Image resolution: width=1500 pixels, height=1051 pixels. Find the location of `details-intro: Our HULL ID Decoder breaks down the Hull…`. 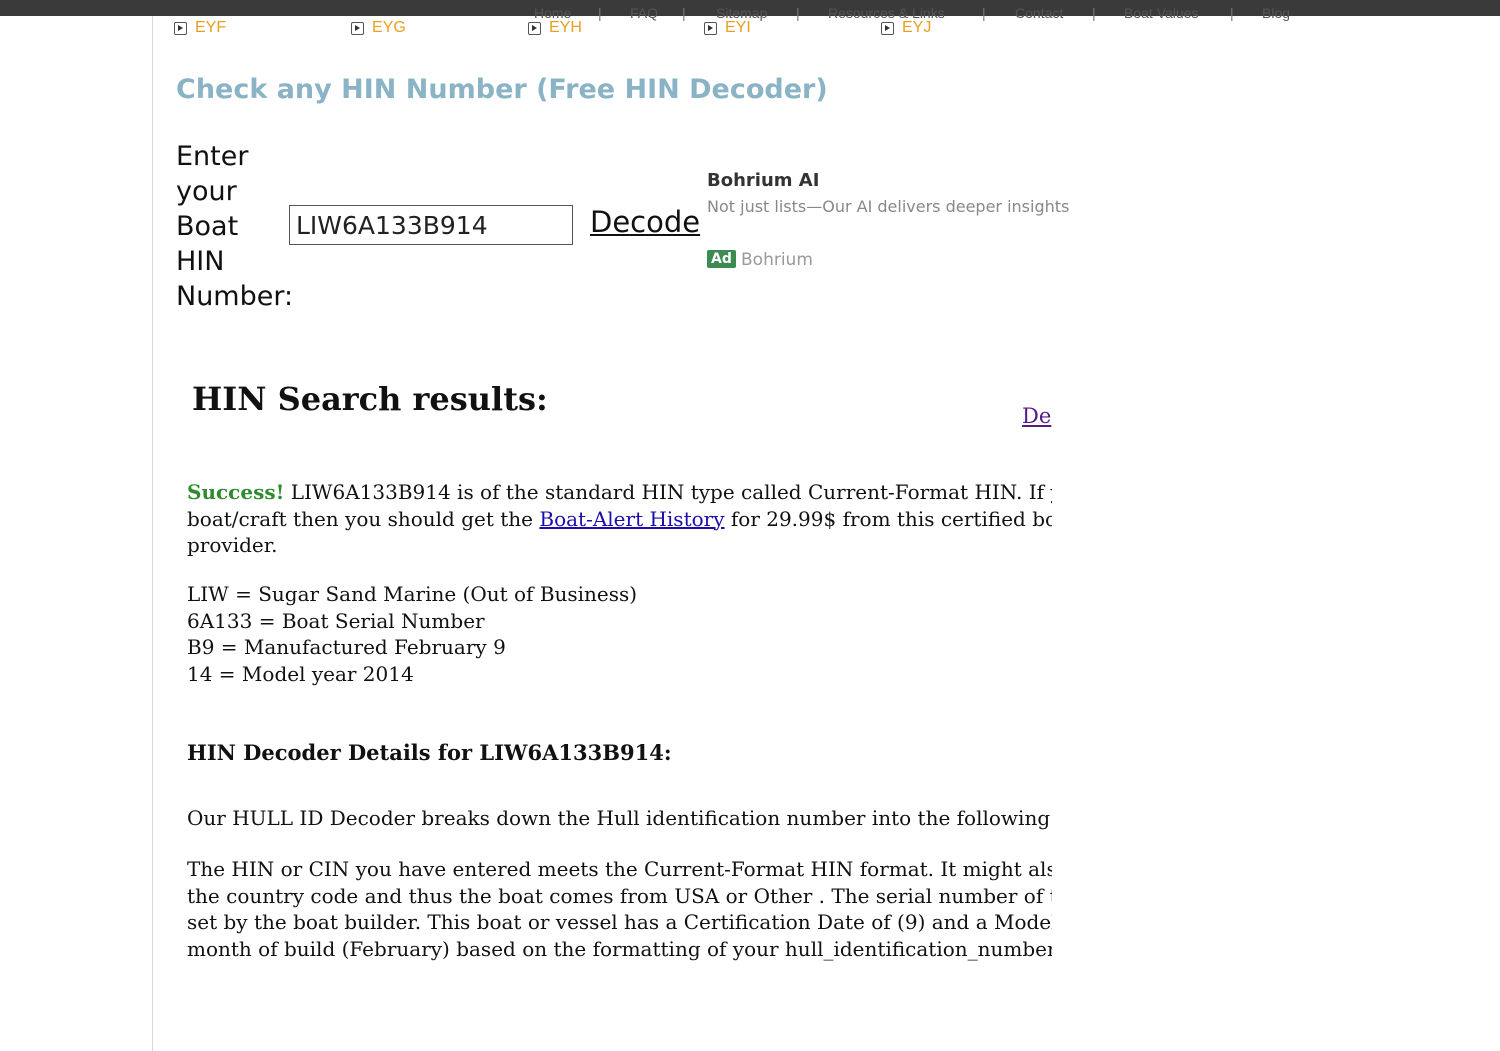

details-intro: Our HULL ID Decoder breaks down the Hull… is located at coordinates (619, 818).